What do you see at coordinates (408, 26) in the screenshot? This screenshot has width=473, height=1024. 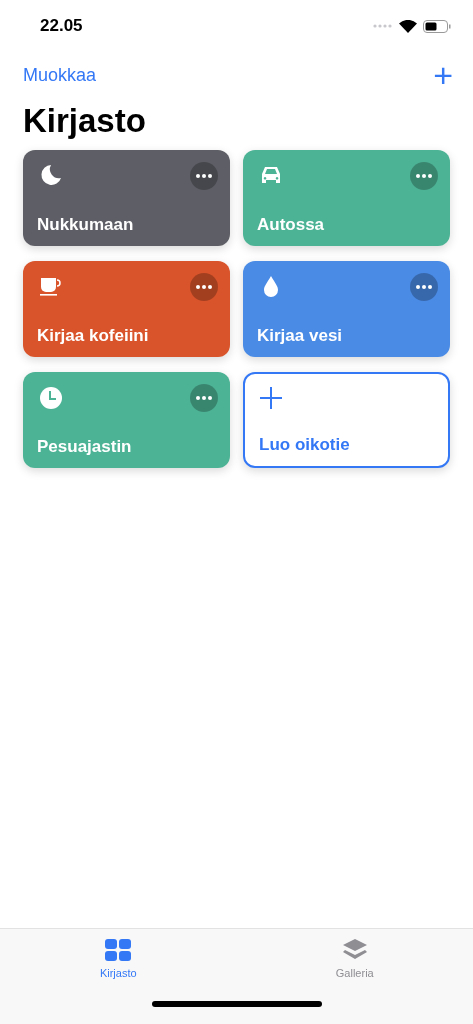 I see `wifi-icon` at bounding box center [408, 26].